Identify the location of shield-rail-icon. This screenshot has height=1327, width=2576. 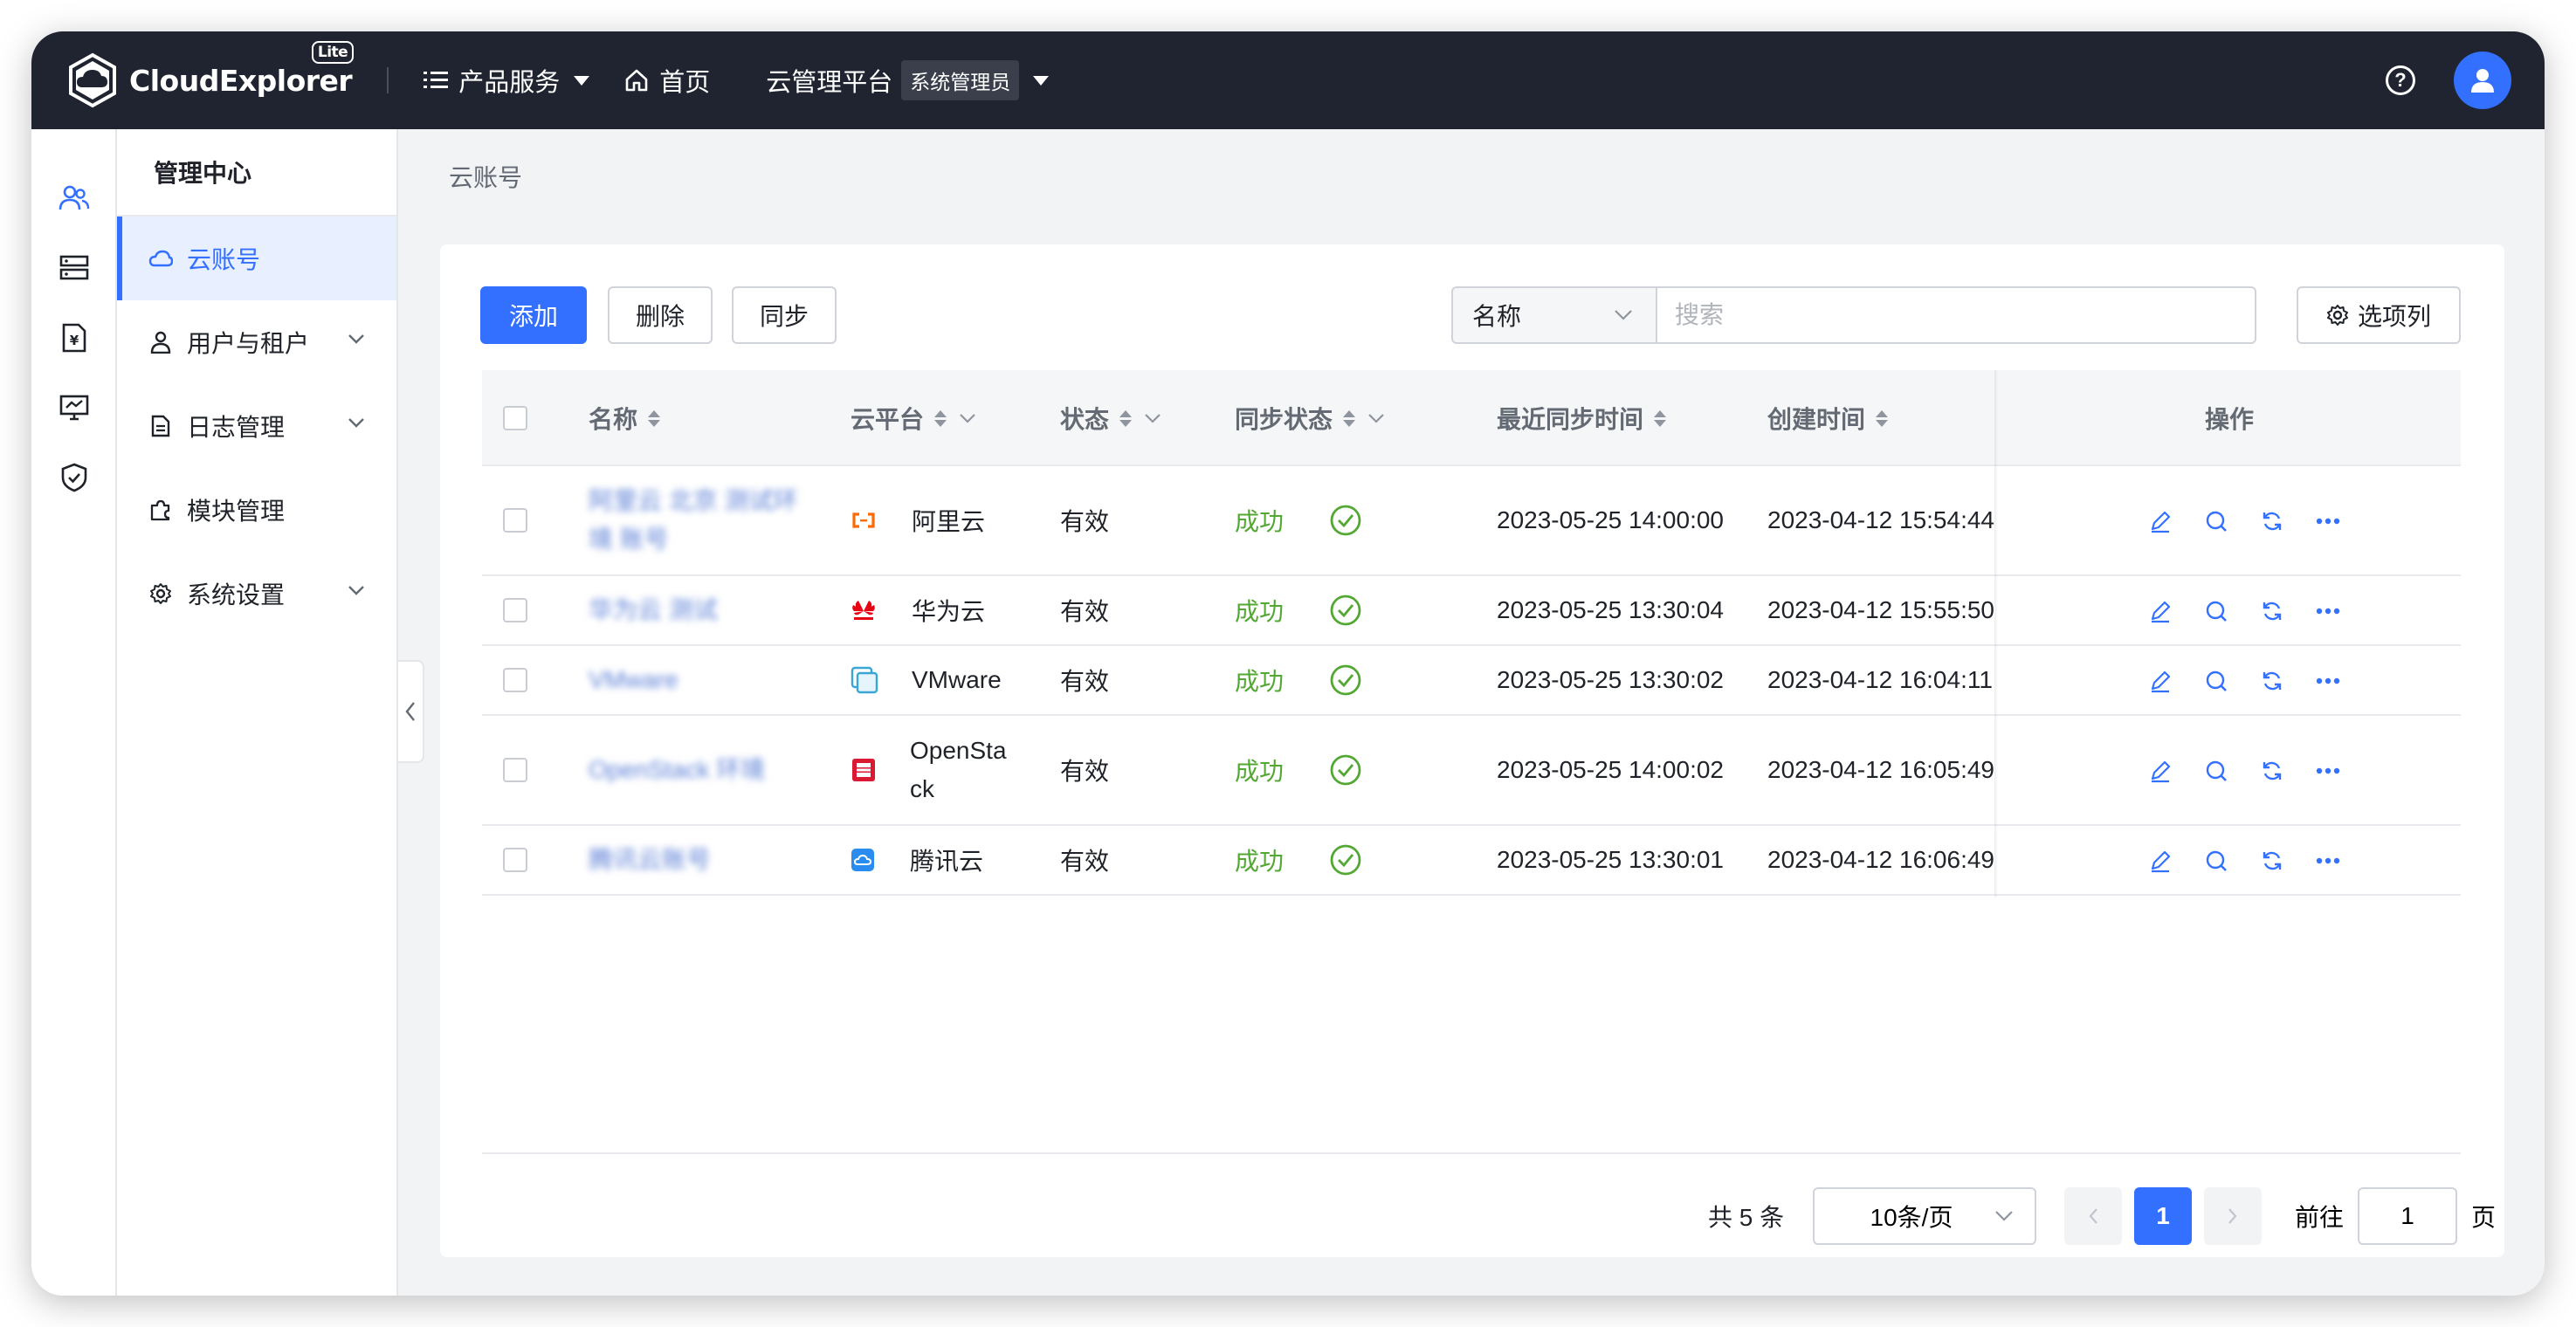
(74, 477).